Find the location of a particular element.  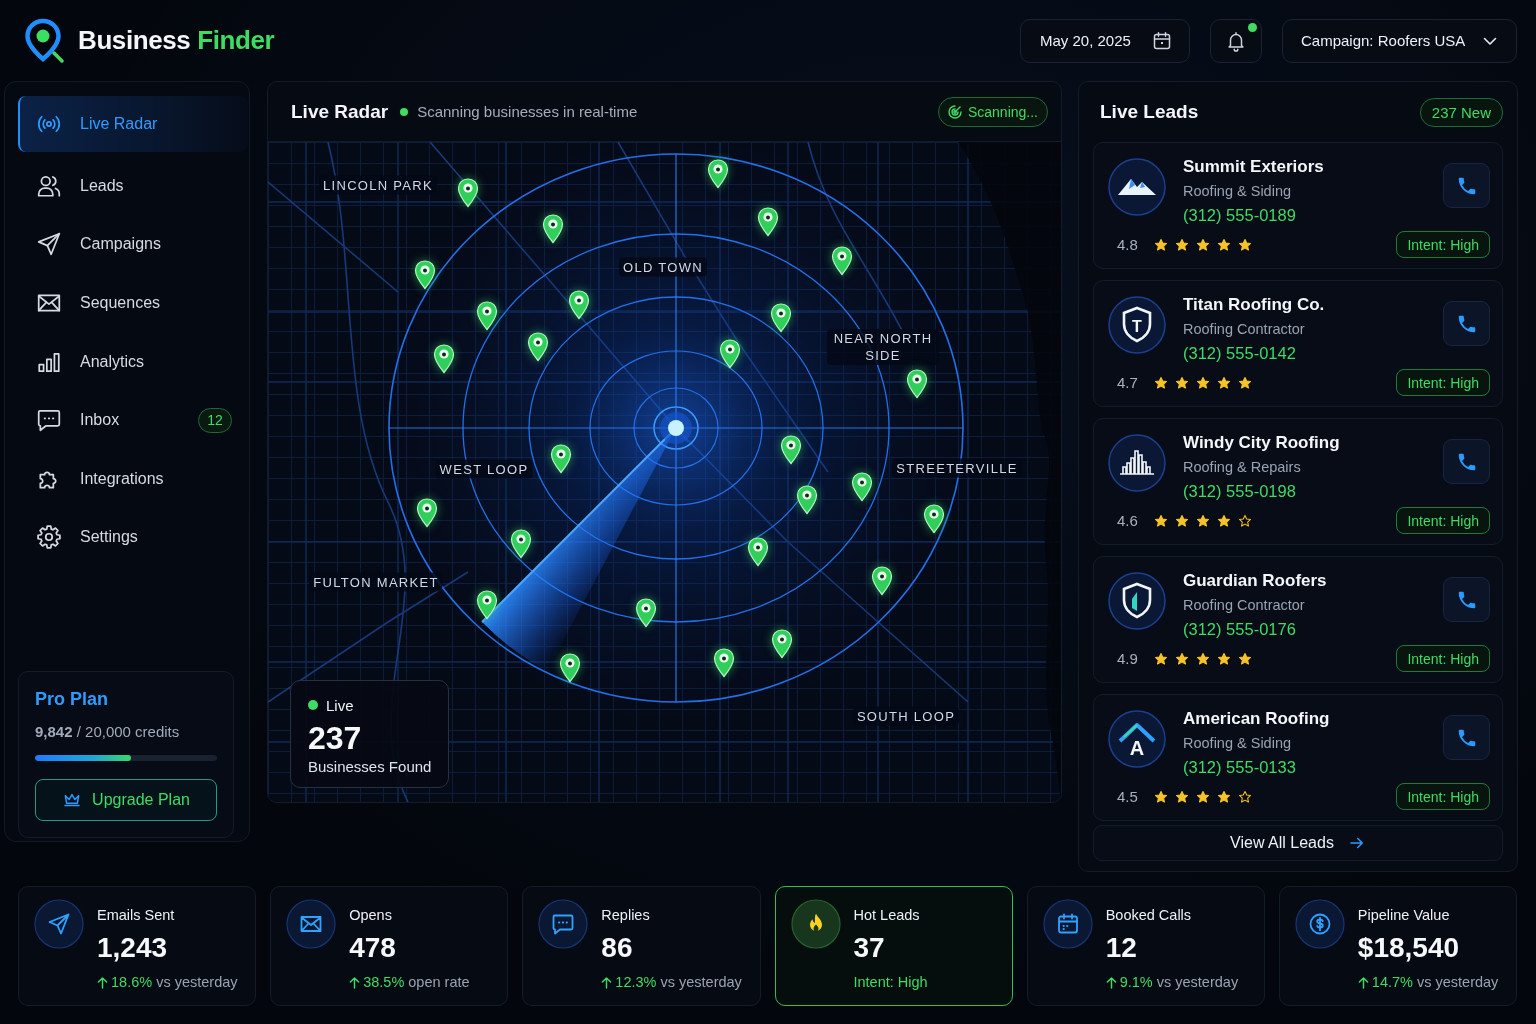

nav-item: Analytics is located at coordinates (133, 361).